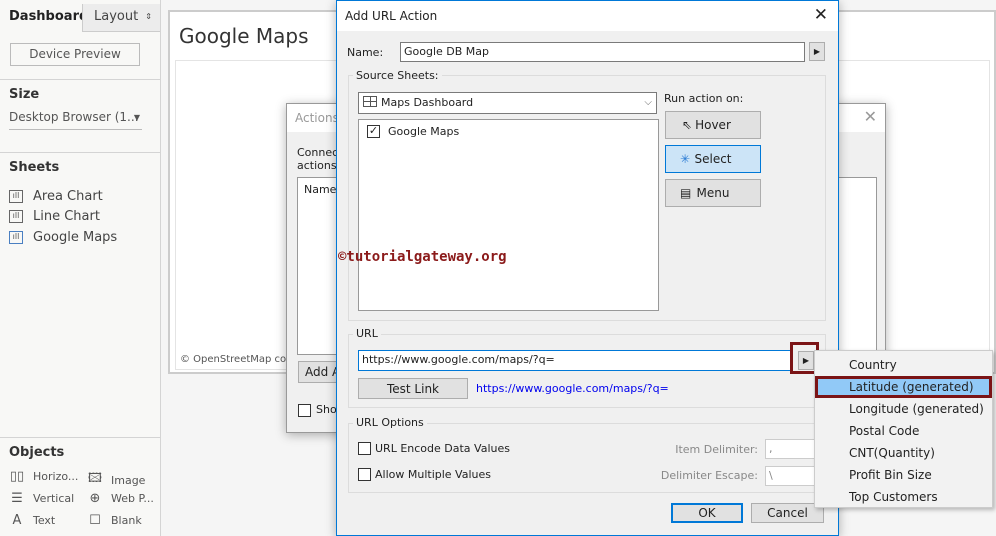  Describe the element at coordinates (791, 449) in the screenshot. I see `item-delimiter-input: ,` at that location.